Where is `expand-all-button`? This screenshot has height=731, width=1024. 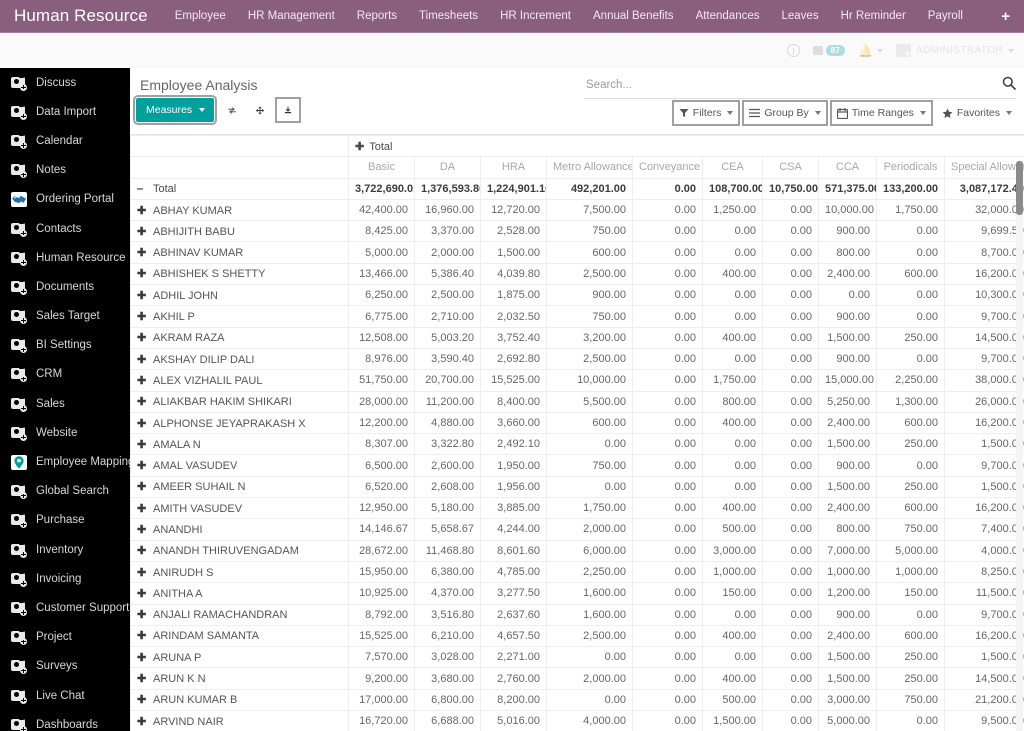
expand-all-button is located at coordinates (260, 110).